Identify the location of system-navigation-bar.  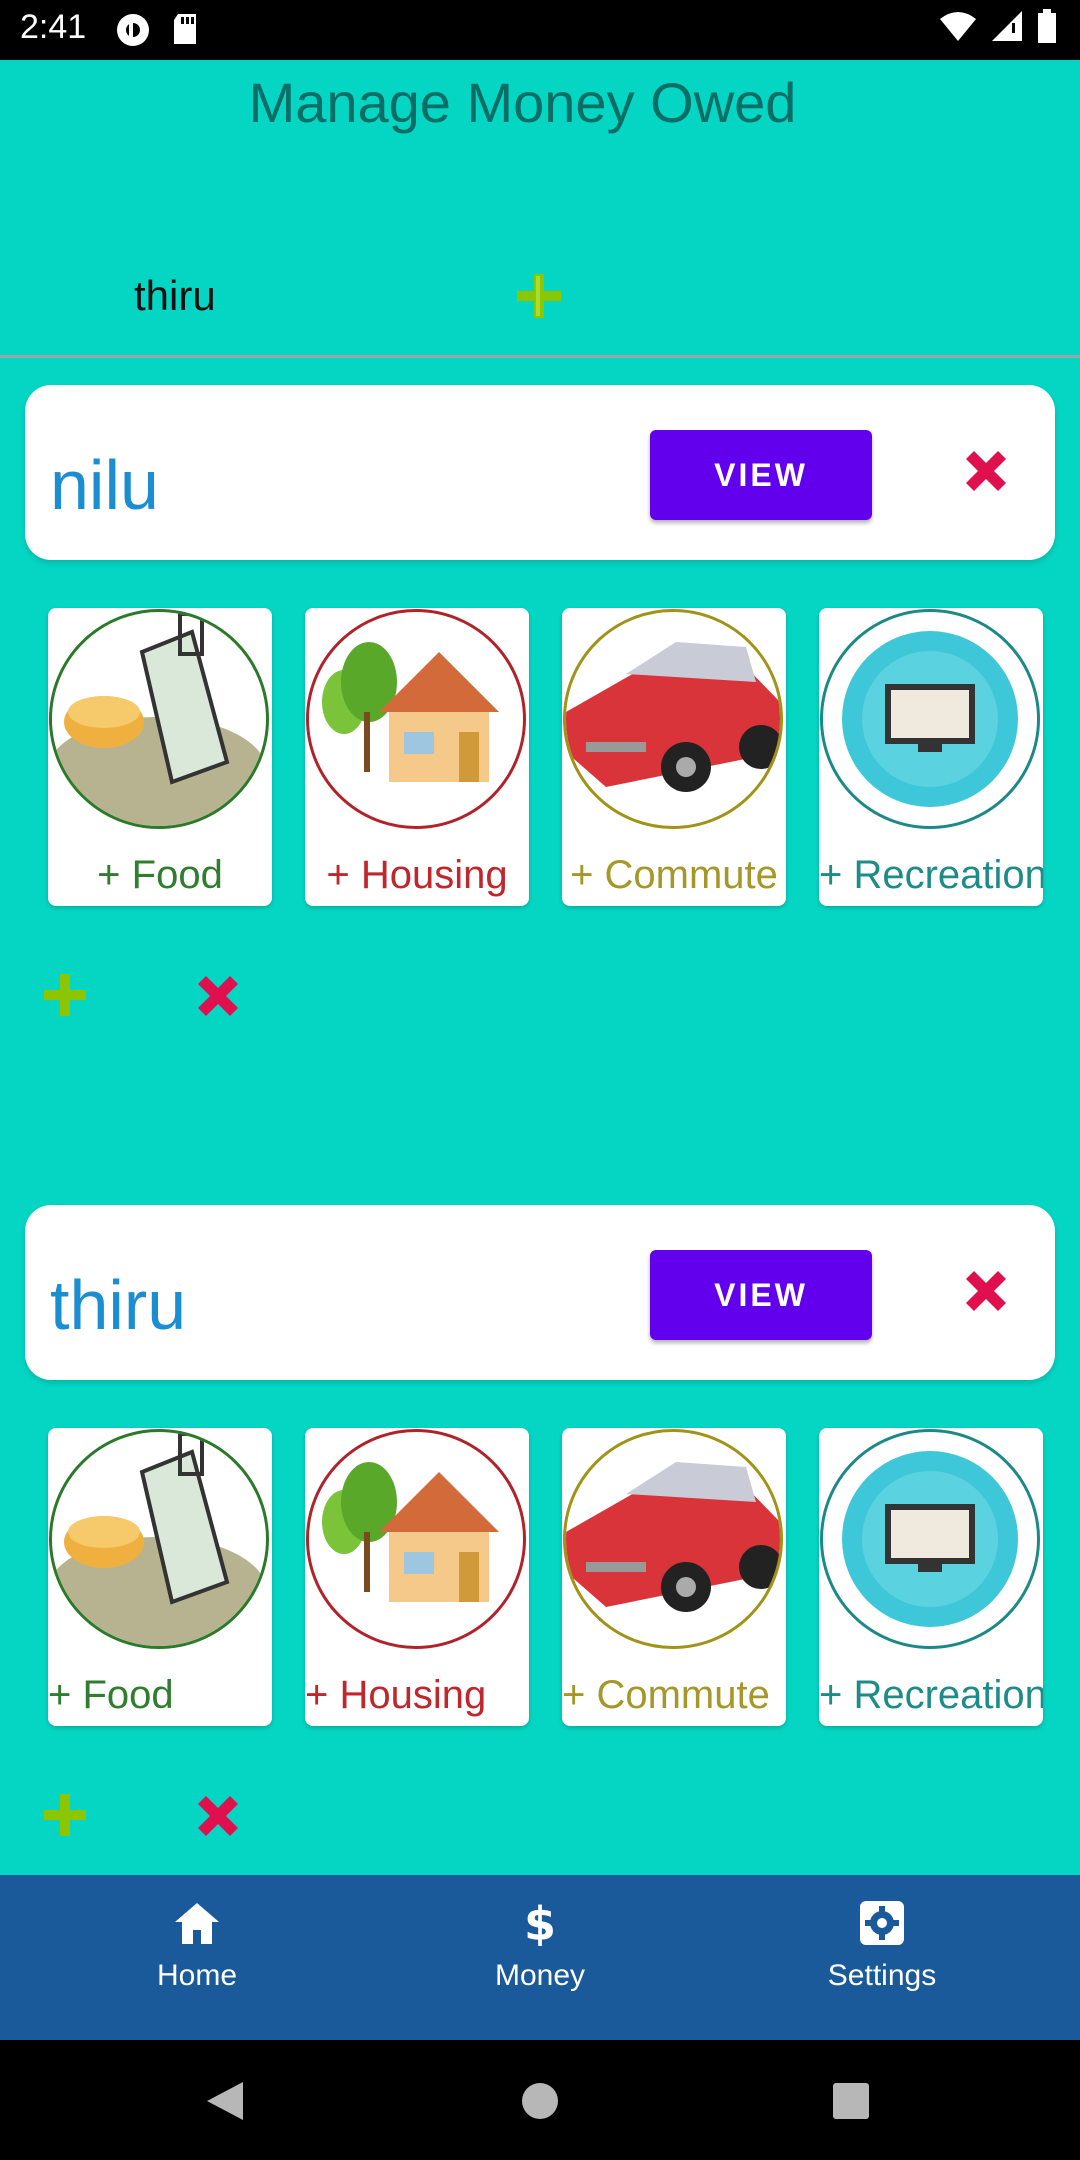
(540, 2100).